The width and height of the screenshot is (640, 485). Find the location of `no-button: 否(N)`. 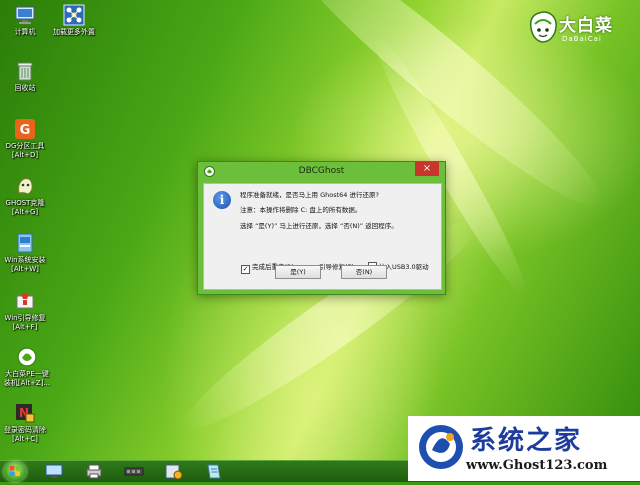

no-button: 否(N) is located at coordinates (364, 272).